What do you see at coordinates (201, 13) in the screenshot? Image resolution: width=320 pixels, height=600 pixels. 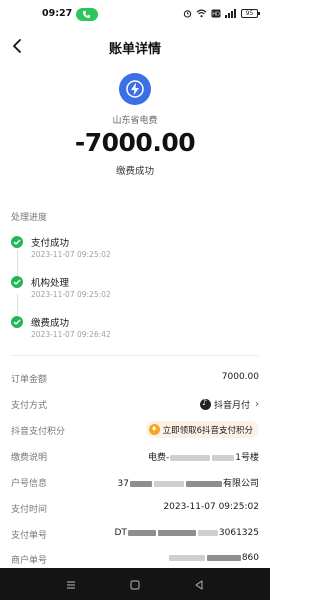 I see `wifi-icon` at bounding box center [201, 13].